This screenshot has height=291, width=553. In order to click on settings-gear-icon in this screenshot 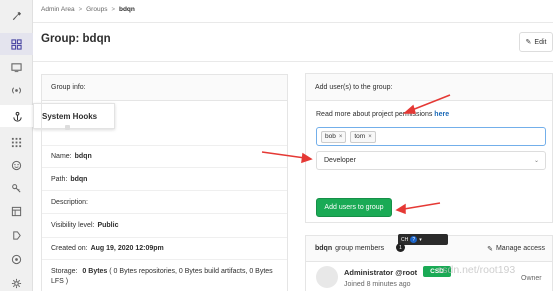, I will do `click(16, 281)`.